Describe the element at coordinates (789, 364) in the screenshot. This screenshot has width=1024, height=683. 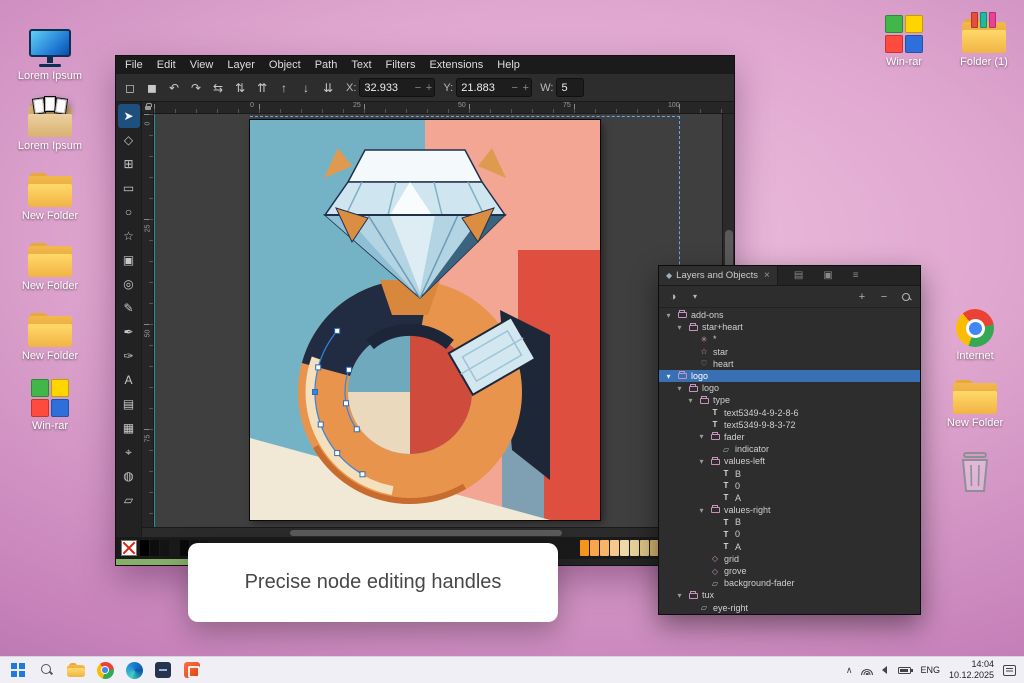
I see `tree-row: ♡ heart` at that location.